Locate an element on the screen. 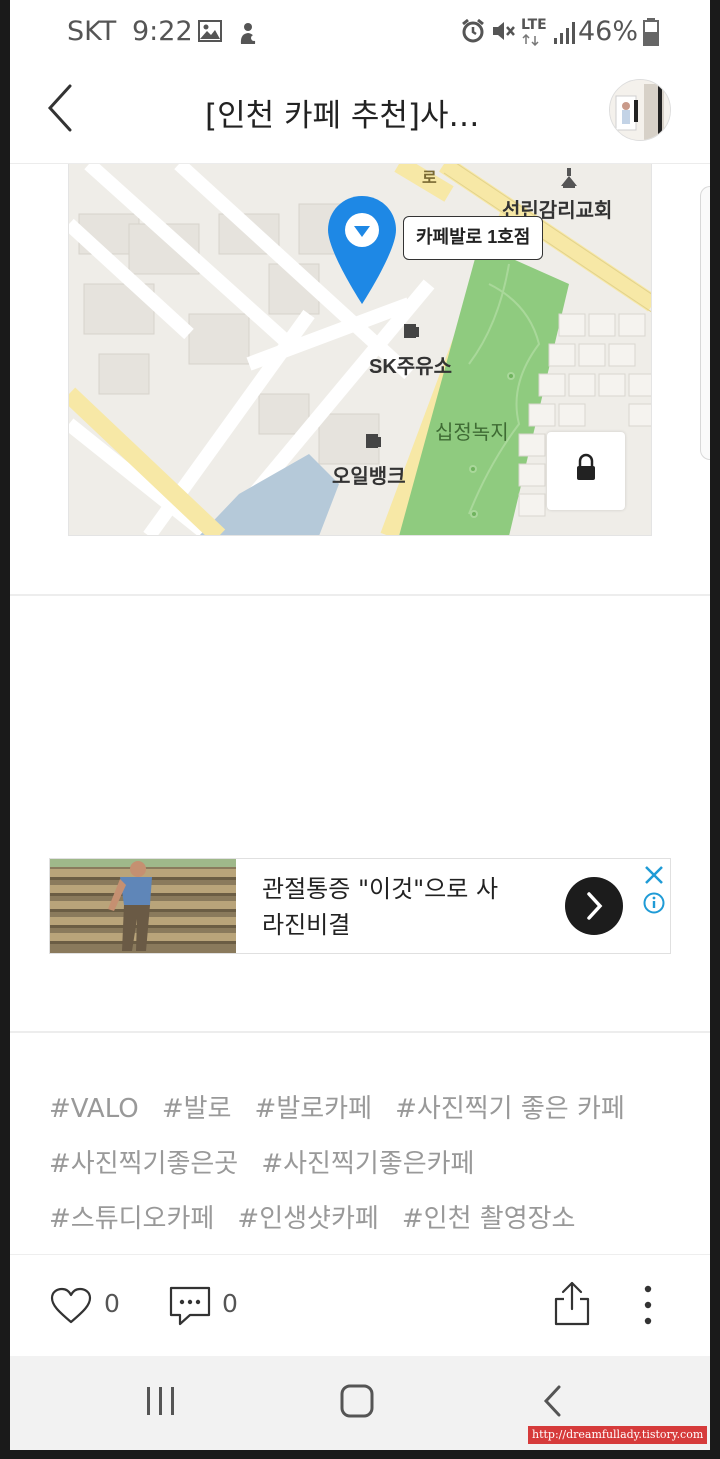 Image resolution: width=720 pixels, height=1459 pixels. battery-icon is located at coordinates (651, 32).